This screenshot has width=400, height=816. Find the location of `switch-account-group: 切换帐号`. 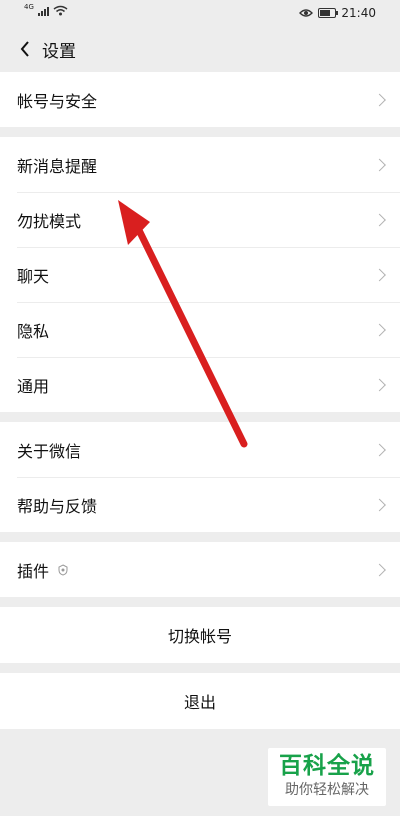

switch-account-group: 切换帐号 is located at coordinates (200, 635).